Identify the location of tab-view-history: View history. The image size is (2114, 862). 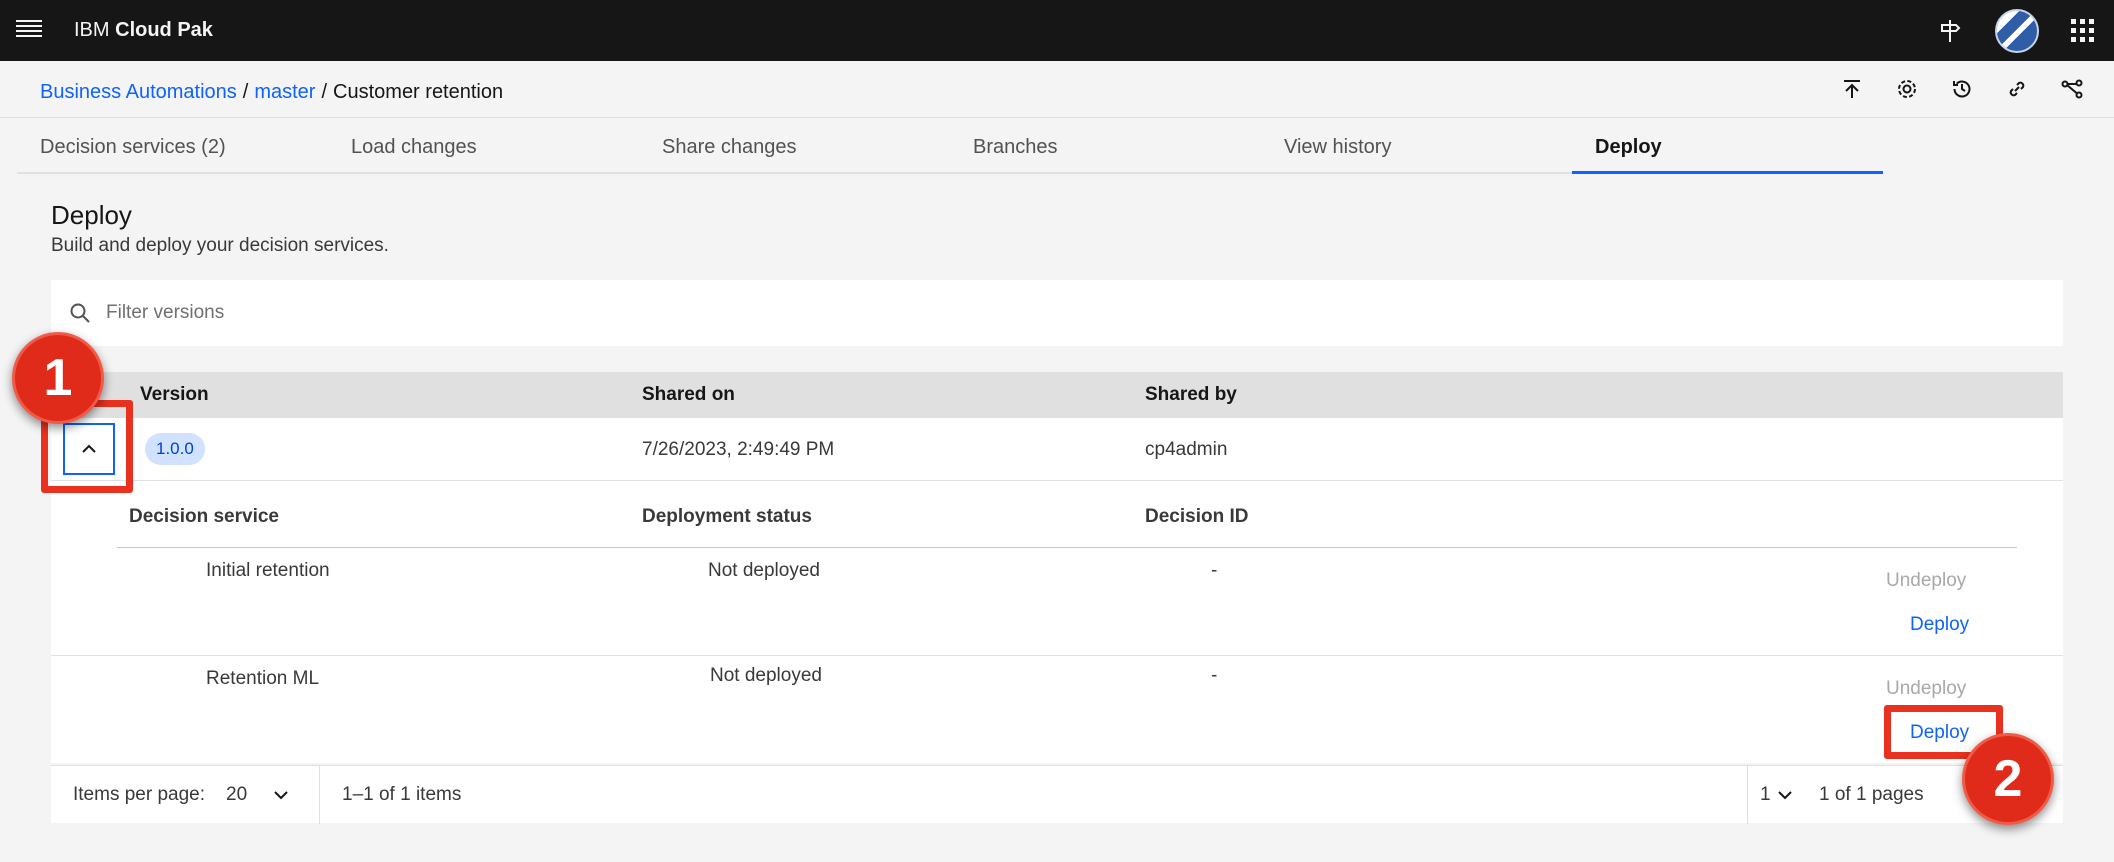
(1416, 146).